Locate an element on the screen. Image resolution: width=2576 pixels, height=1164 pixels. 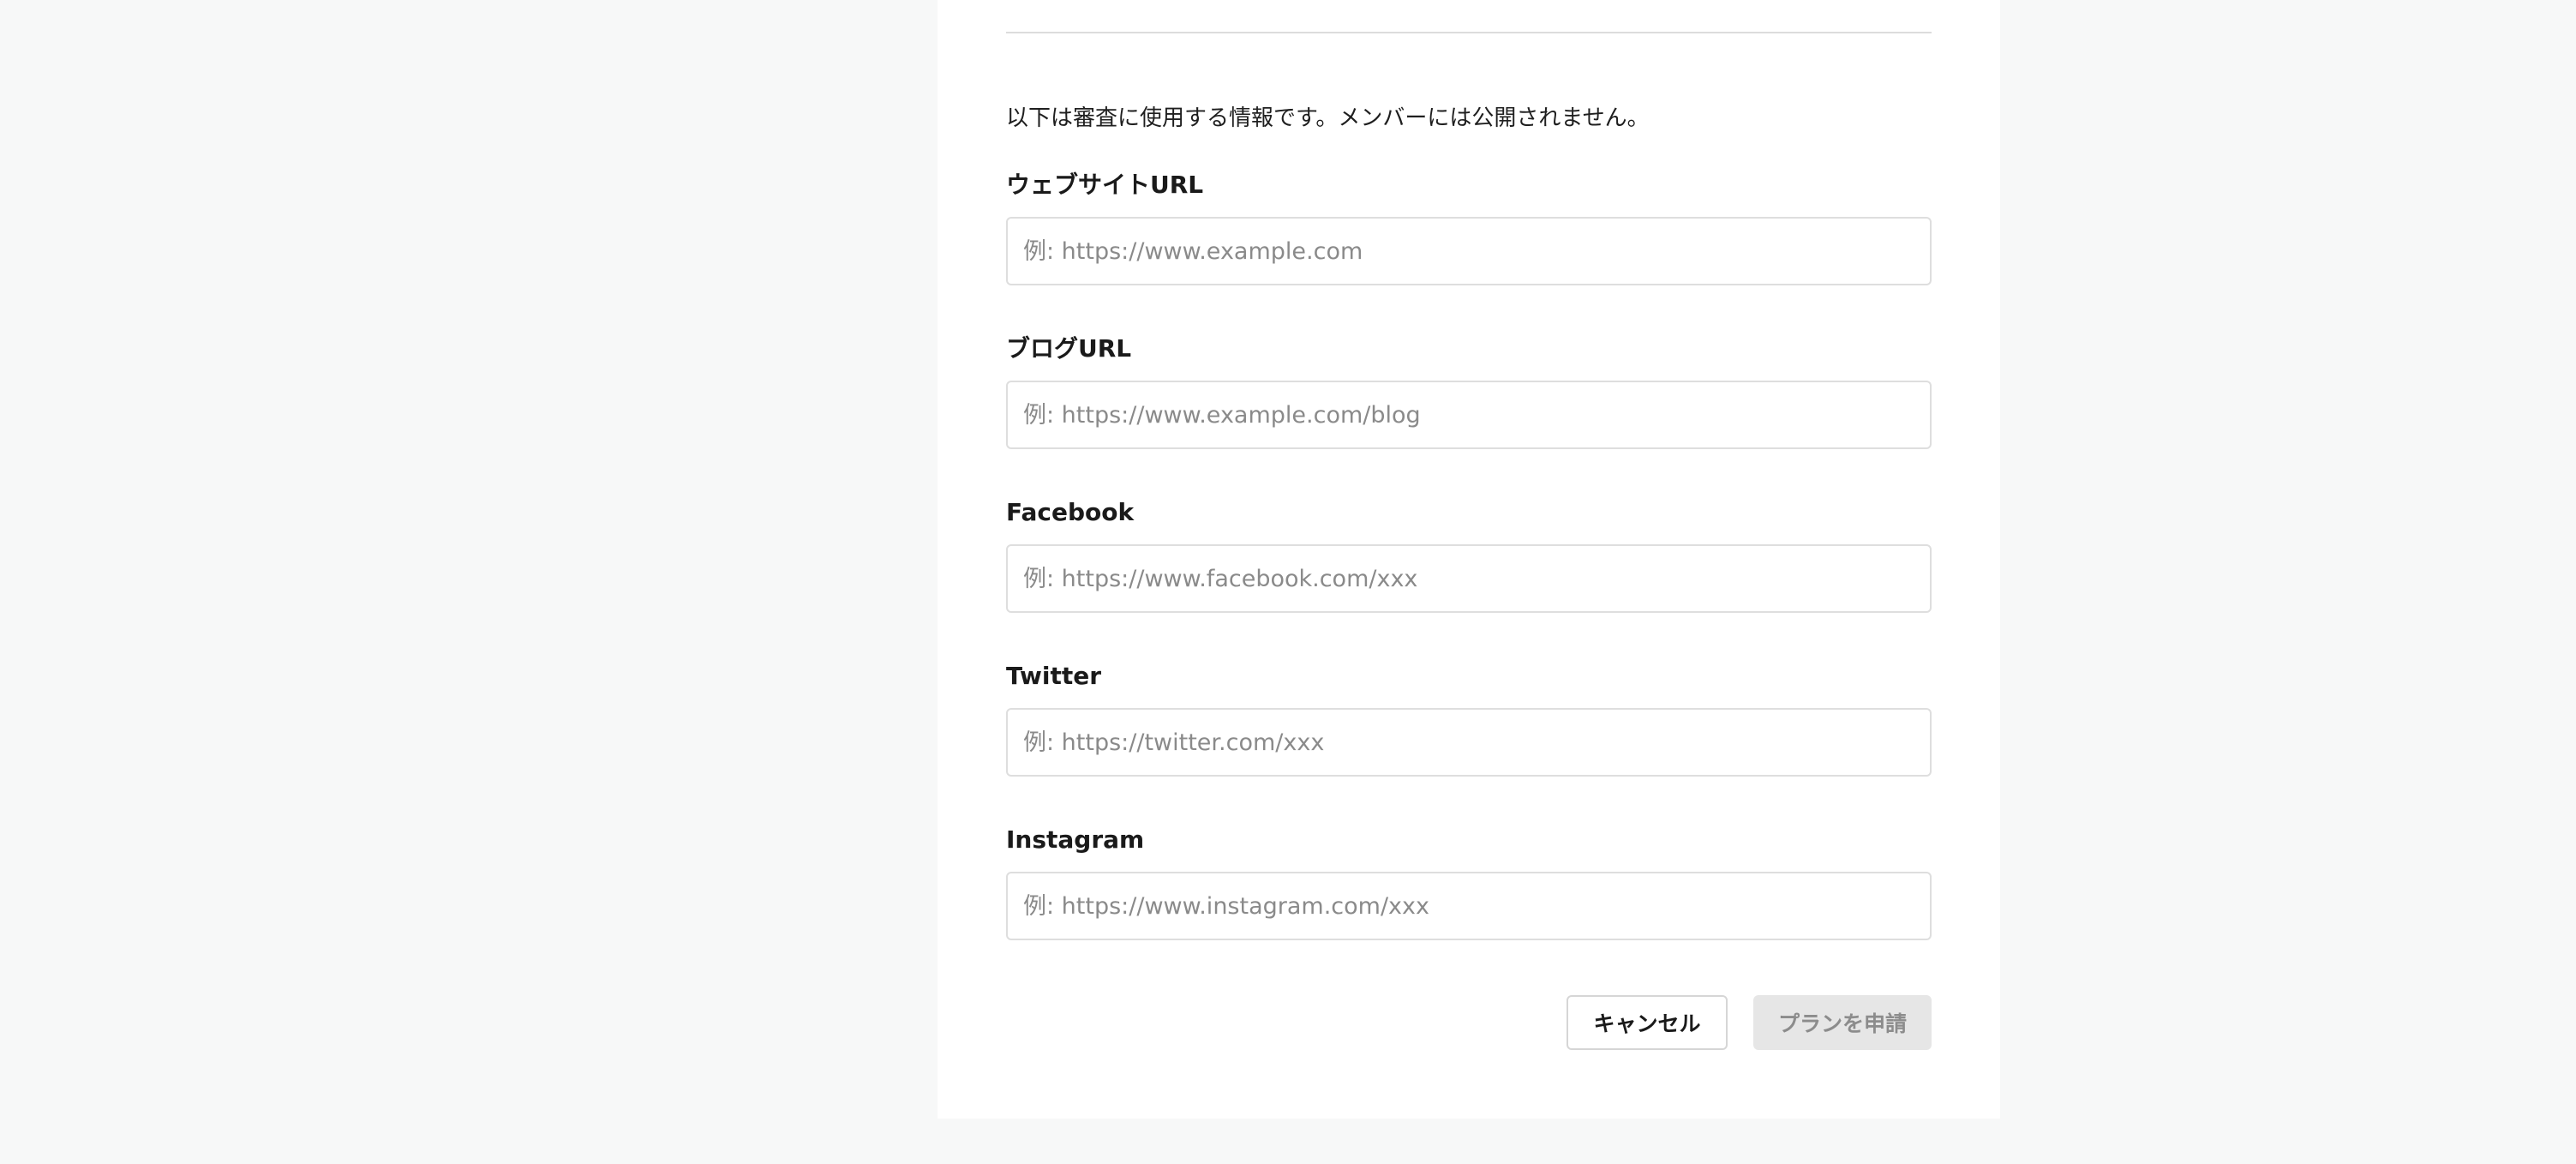
cancel-button: キャンセル is located at coordinates (1647, 1022).